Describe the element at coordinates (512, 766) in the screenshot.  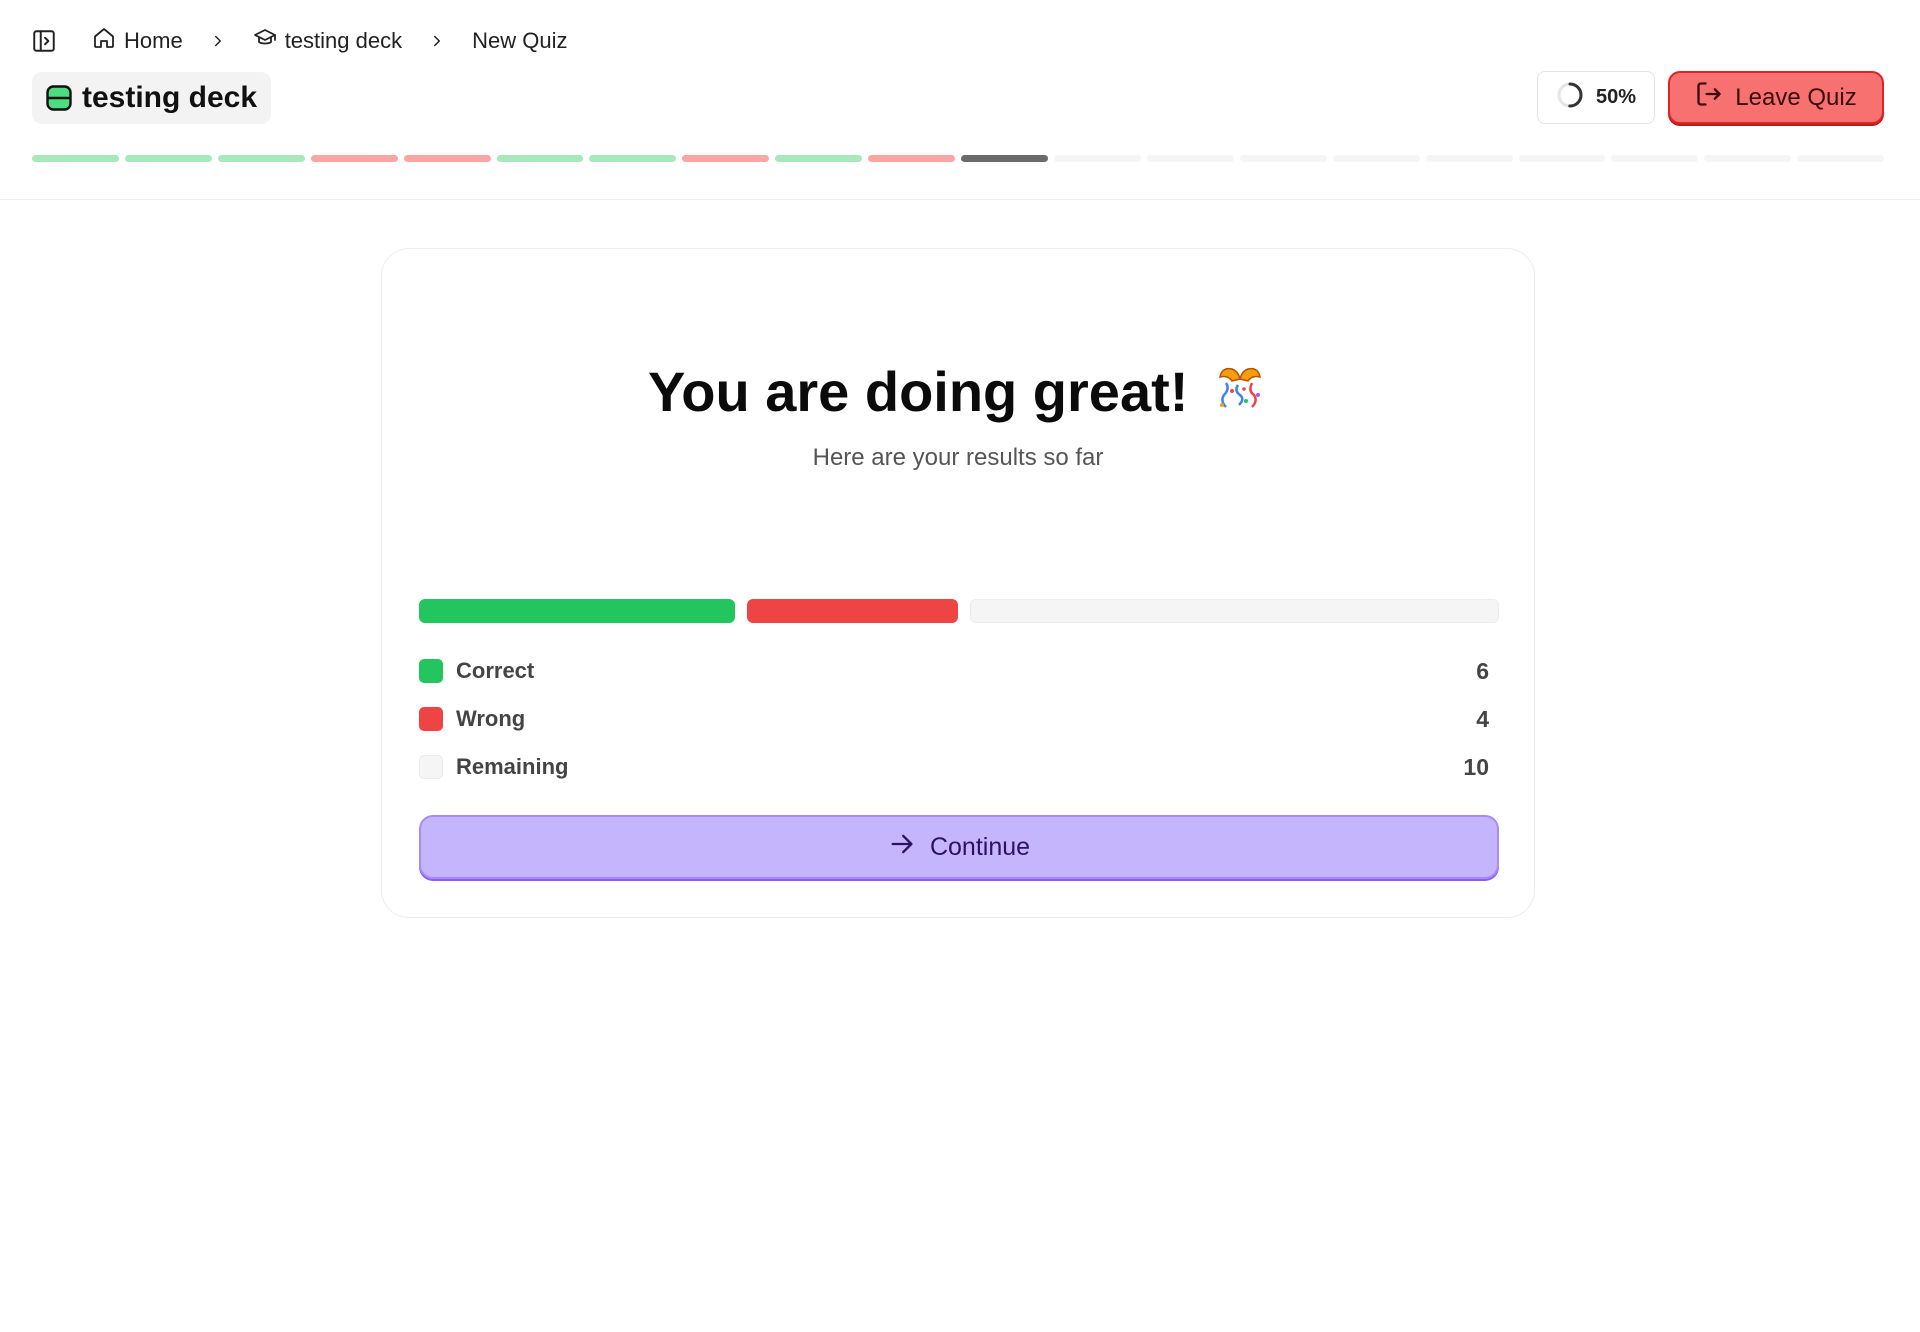
I see `legend-label: Remaining` at that location.